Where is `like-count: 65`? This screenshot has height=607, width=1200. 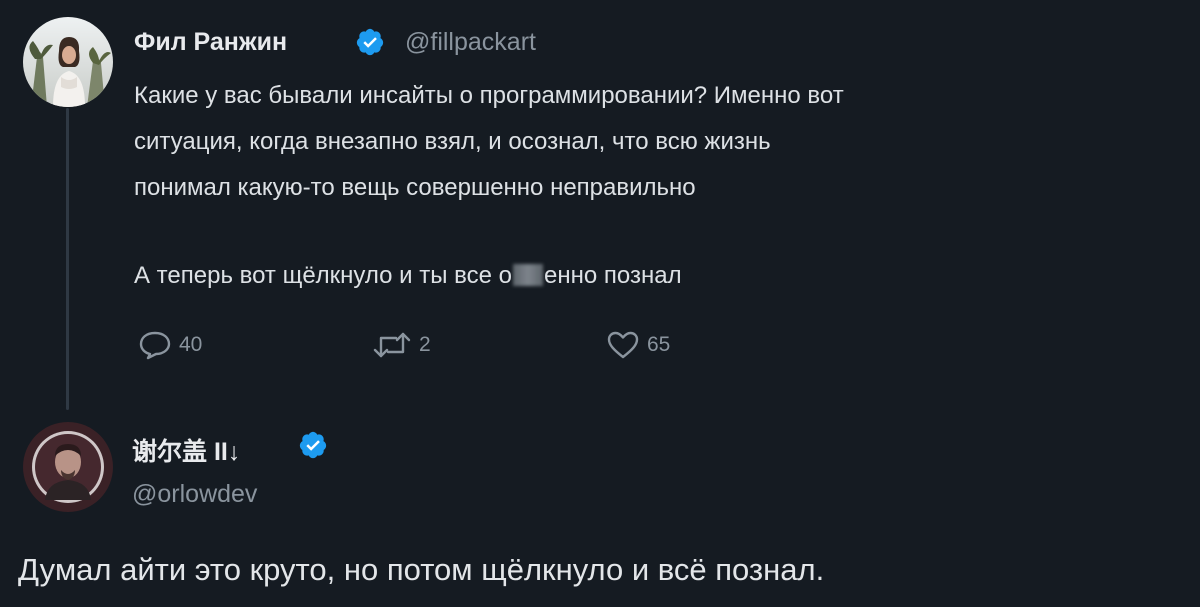 like-count: 65 is located at coordinates (659, 344).